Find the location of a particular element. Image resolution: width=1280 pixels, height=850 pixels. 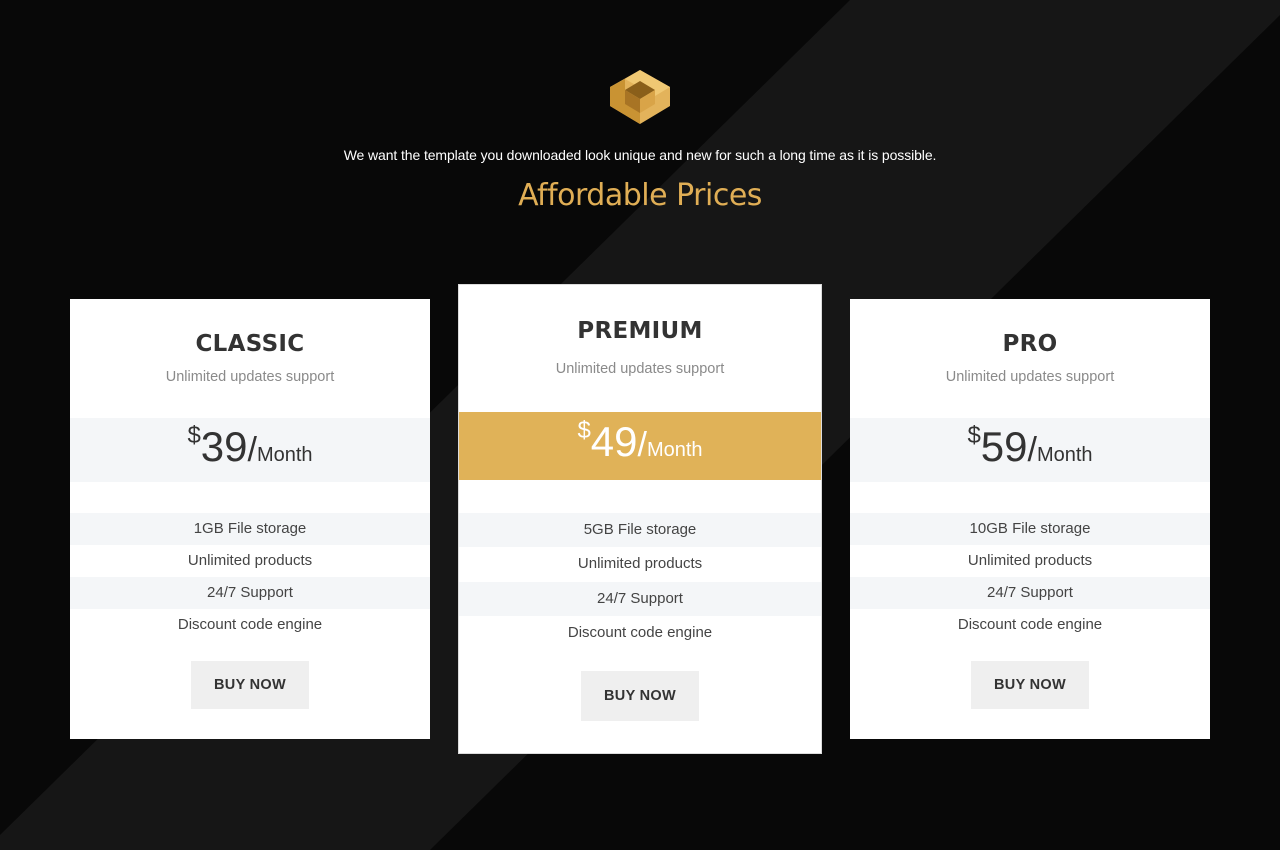

price-amount: 59 is located at coordinates (1004, 446).